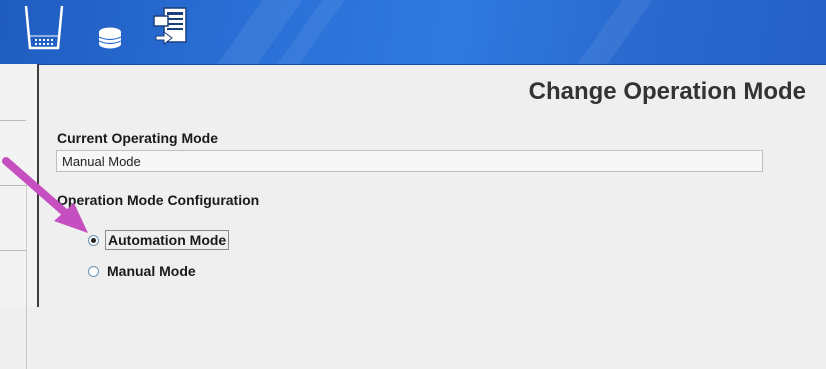 This screenshot has height=369, width=826. I want to click on manual-mode-radio, so click(93, 271).